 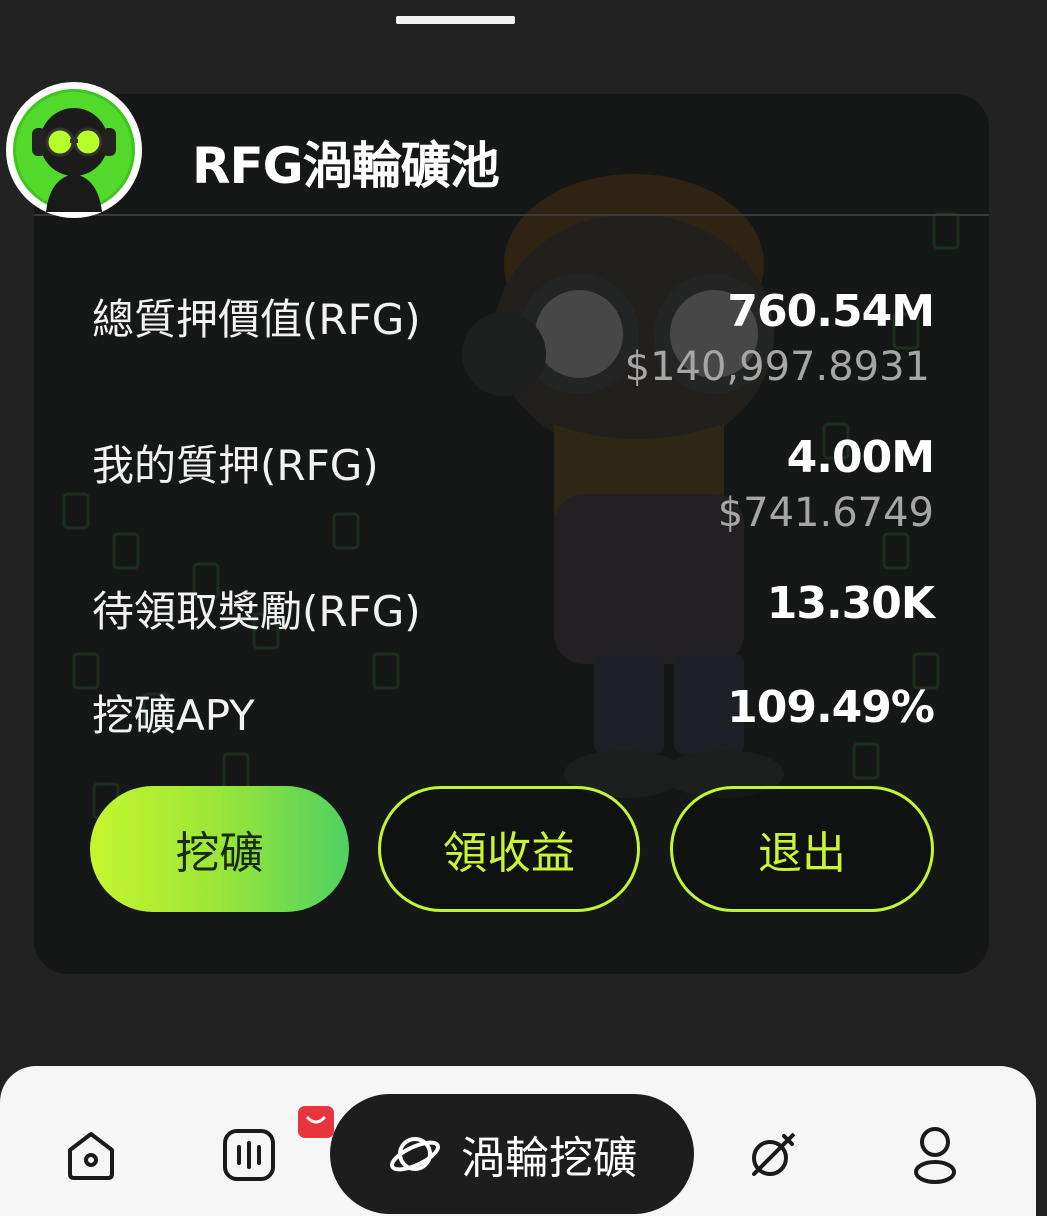 I want to click on stat-apy: 挖礦APY 109.49%, so click(x=513, y=712).